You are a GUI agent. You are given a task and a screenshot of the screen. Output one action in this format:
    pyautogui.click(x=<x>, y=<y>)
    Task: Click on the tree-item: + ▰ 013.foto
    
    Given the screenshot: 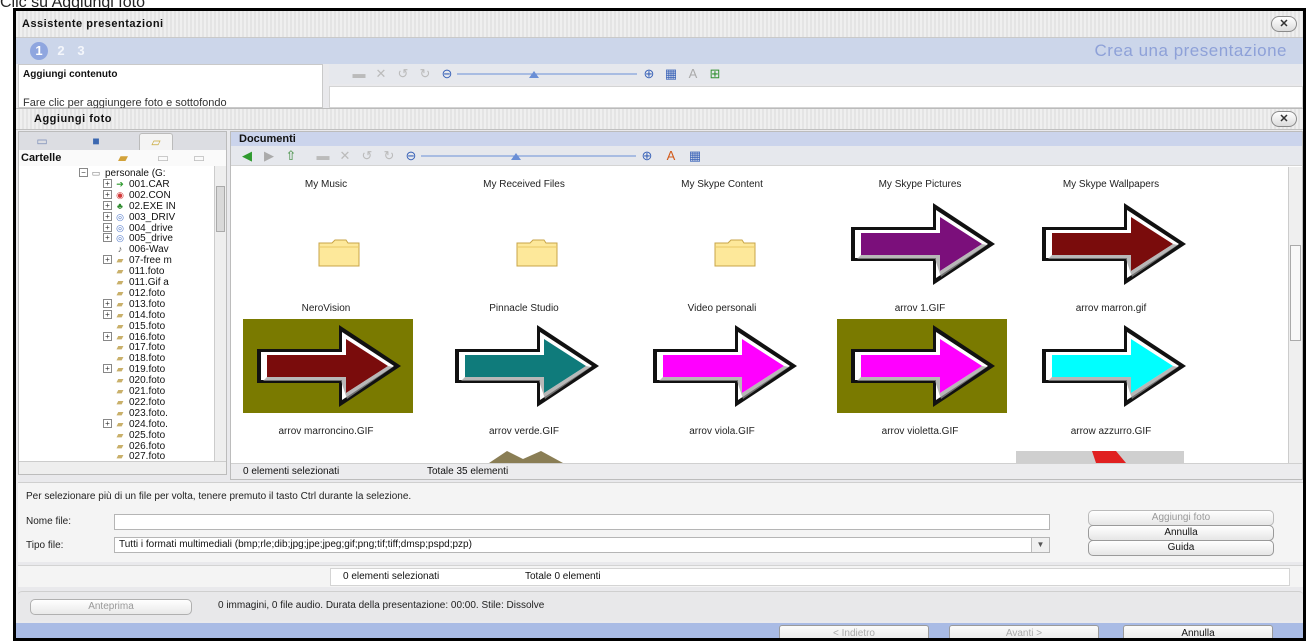 What is the action you would take?
    pyautogui.click(x=134, y=304)
    